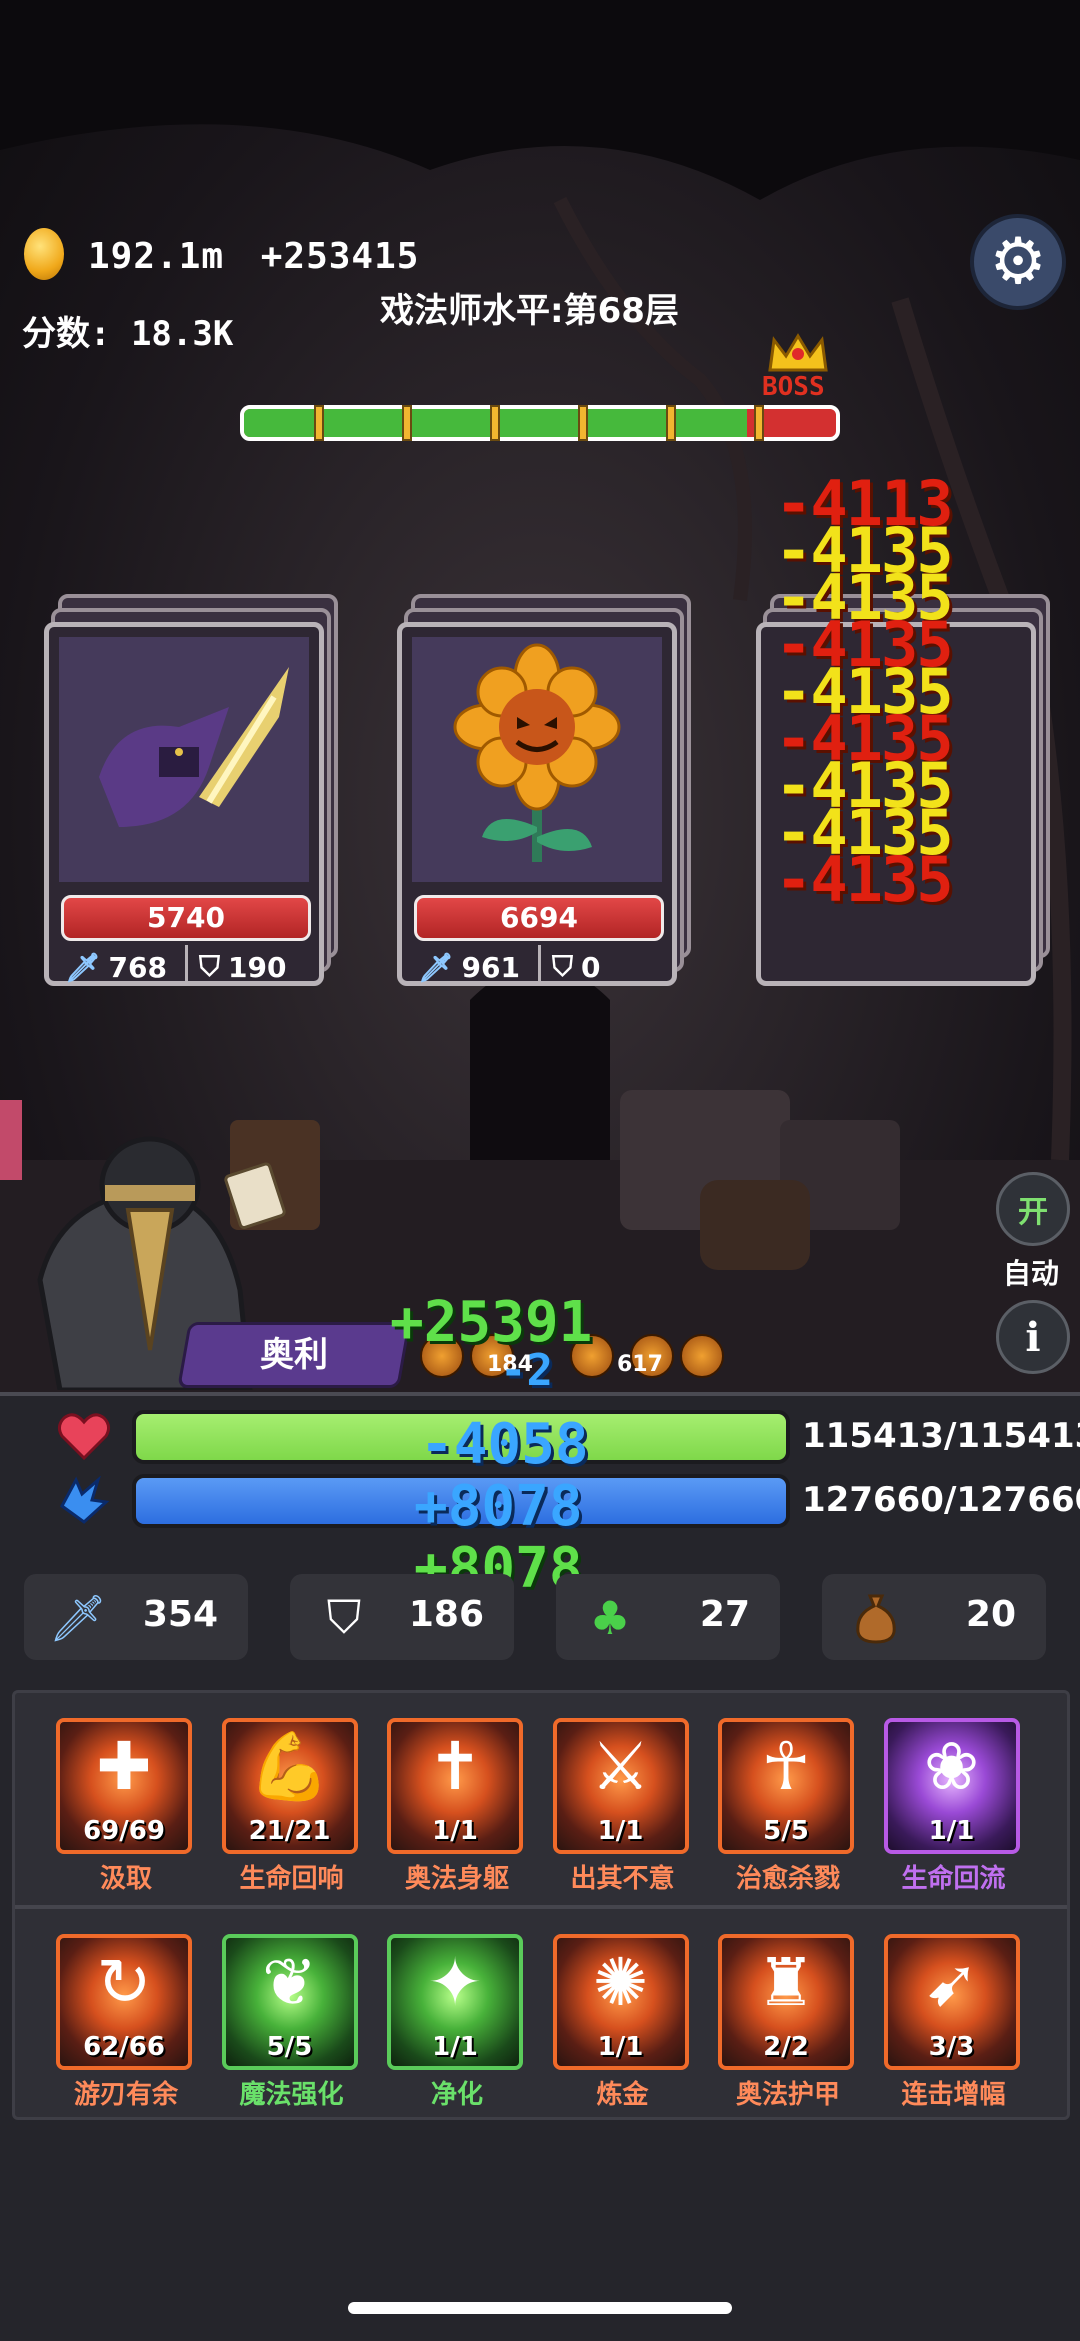 The width and height of the screenshot is (1080, 2341). I want to click on skill-tile: ✚ 69/69, so click(124, 1786).